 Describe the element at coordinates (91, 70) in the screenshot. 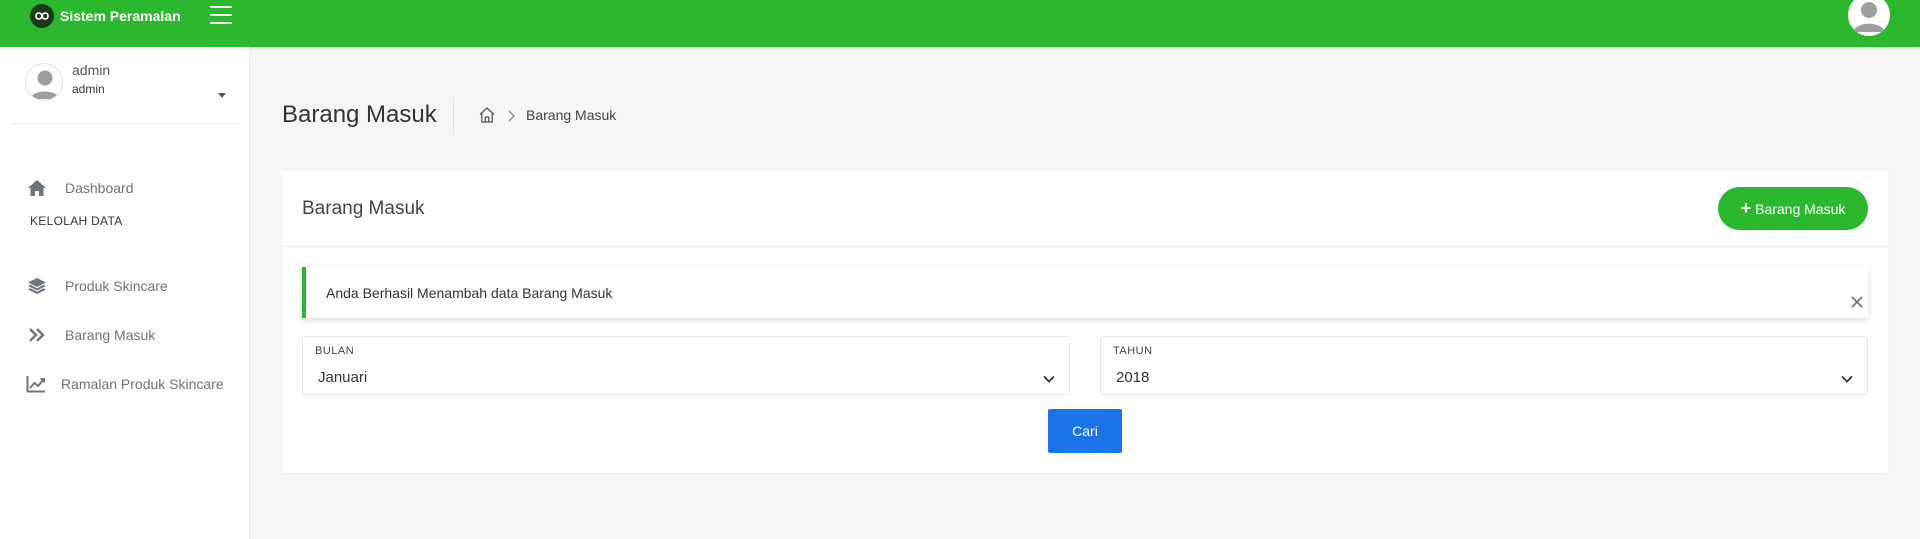

I see `user-name: admin` at that location.